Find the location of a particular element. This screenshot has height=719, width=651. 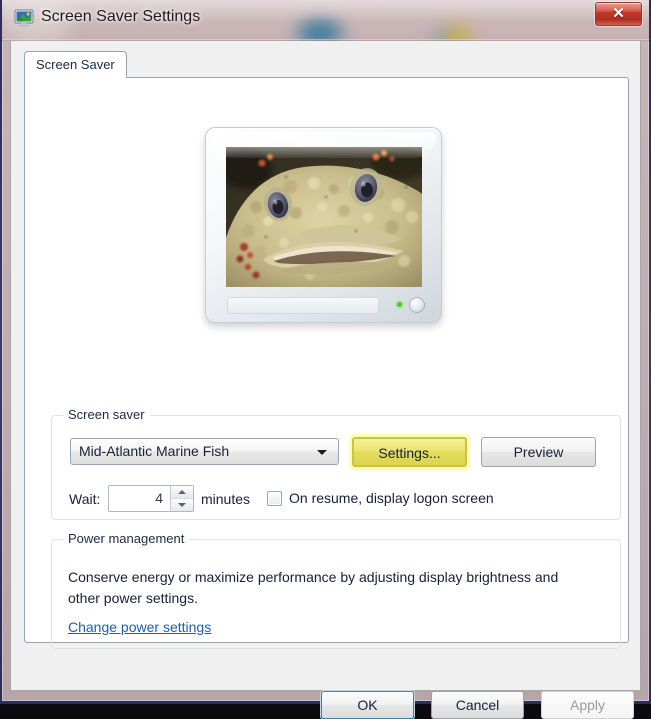

wait-minutes-value: 4 is located at coordinates (159, 498).